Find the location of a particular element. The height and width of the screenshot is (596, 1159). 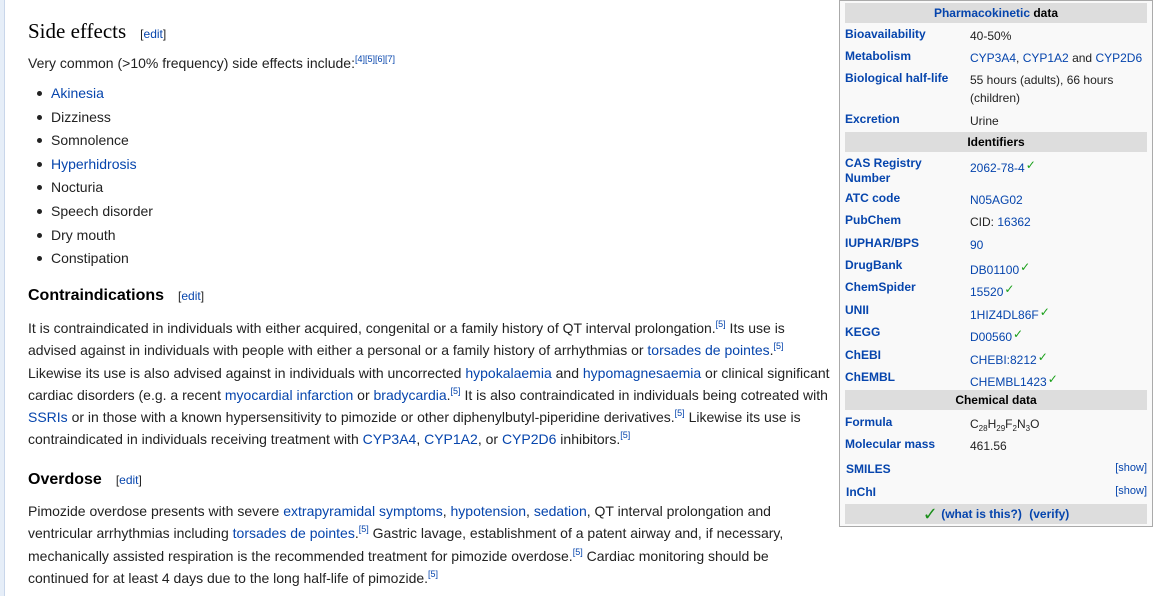

cas-value-link: 2062-78-4 is located at coordinates (997, 168).